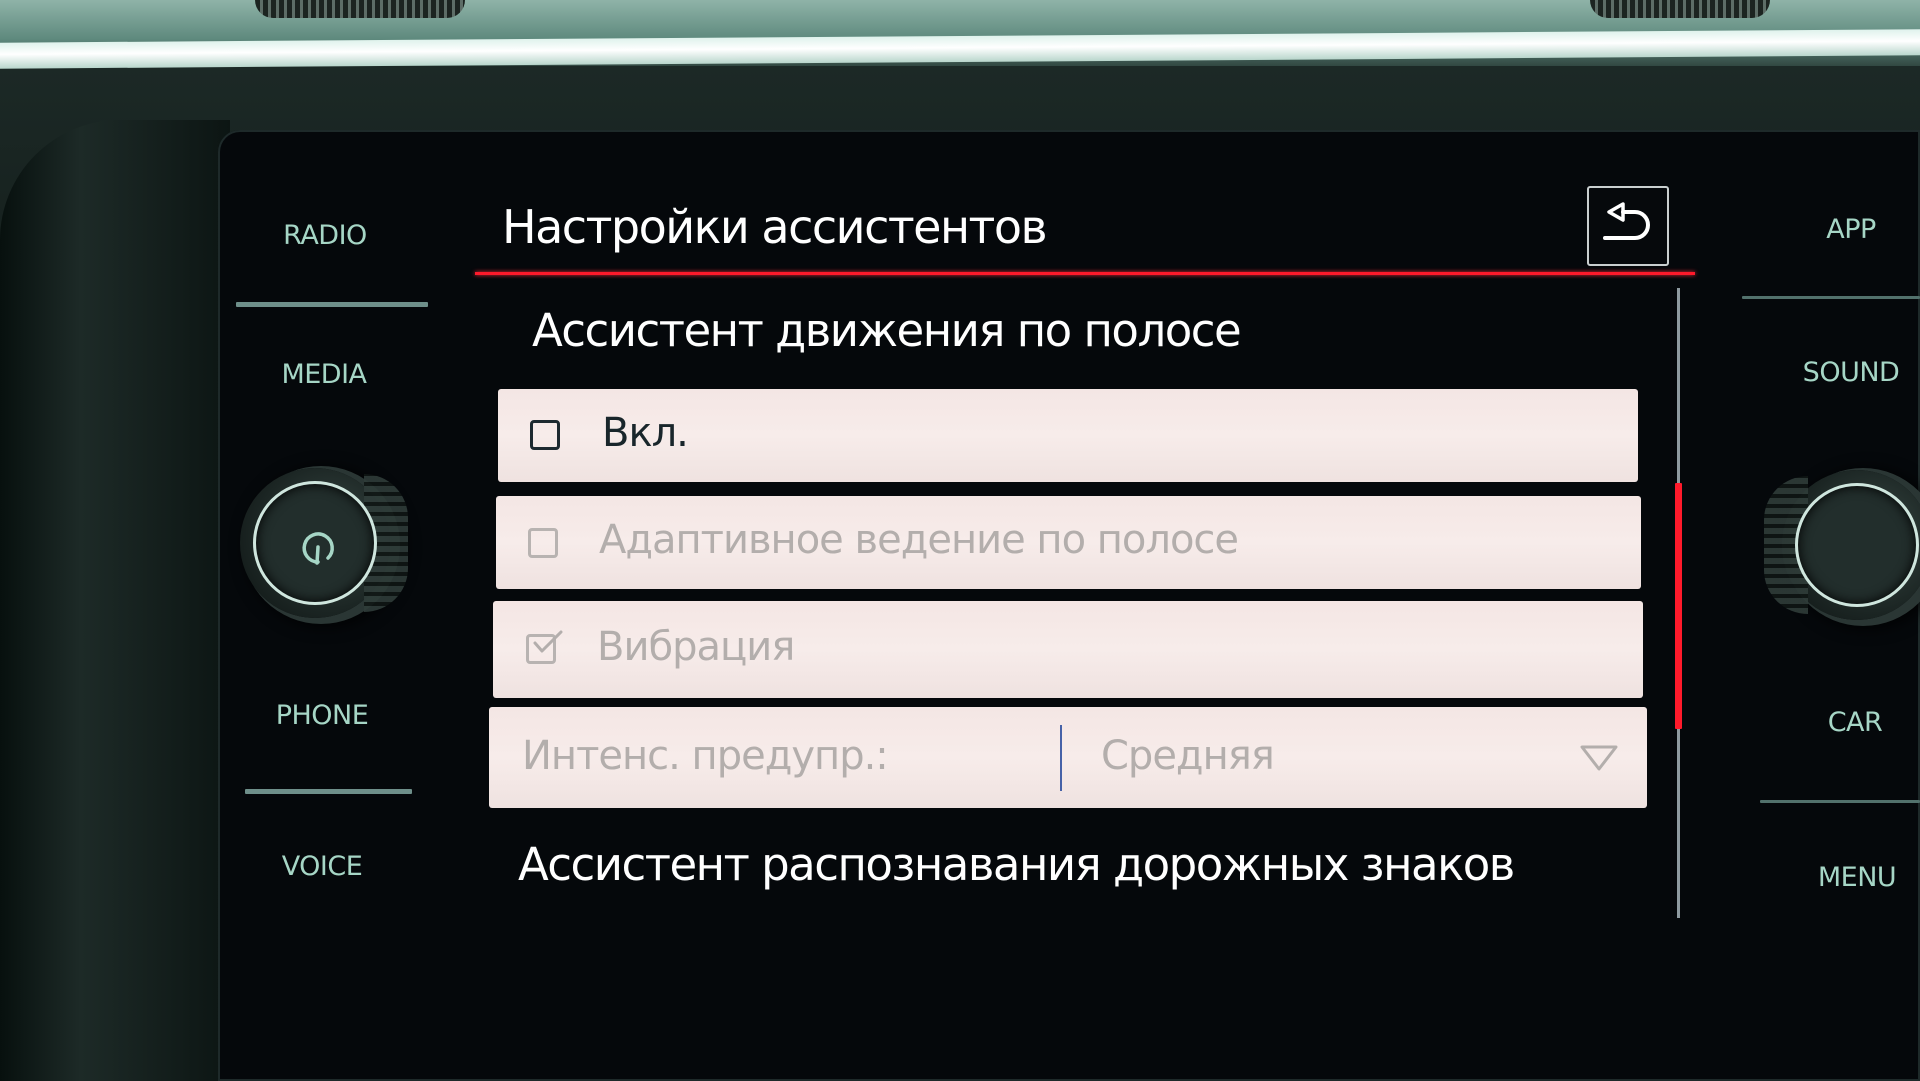  What do you see at coordinates (887, 330) in the screenshot?
I see `section-header-lane-assist: Ассистент движения по полосе` at bounding box center [887, 330].